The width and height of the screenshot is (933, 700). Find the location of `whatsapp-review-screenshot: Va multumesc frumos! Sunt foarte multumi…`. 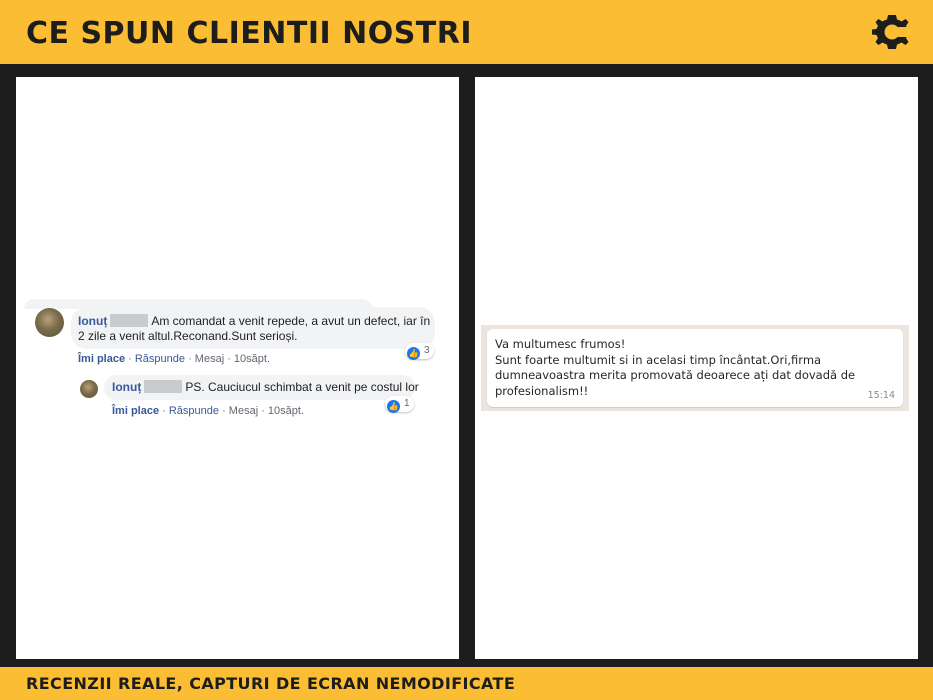

whatsapp-review-screenshot: Va multumesc frumos! Sunt foarte multumi… is located at coordinates (695, 368).